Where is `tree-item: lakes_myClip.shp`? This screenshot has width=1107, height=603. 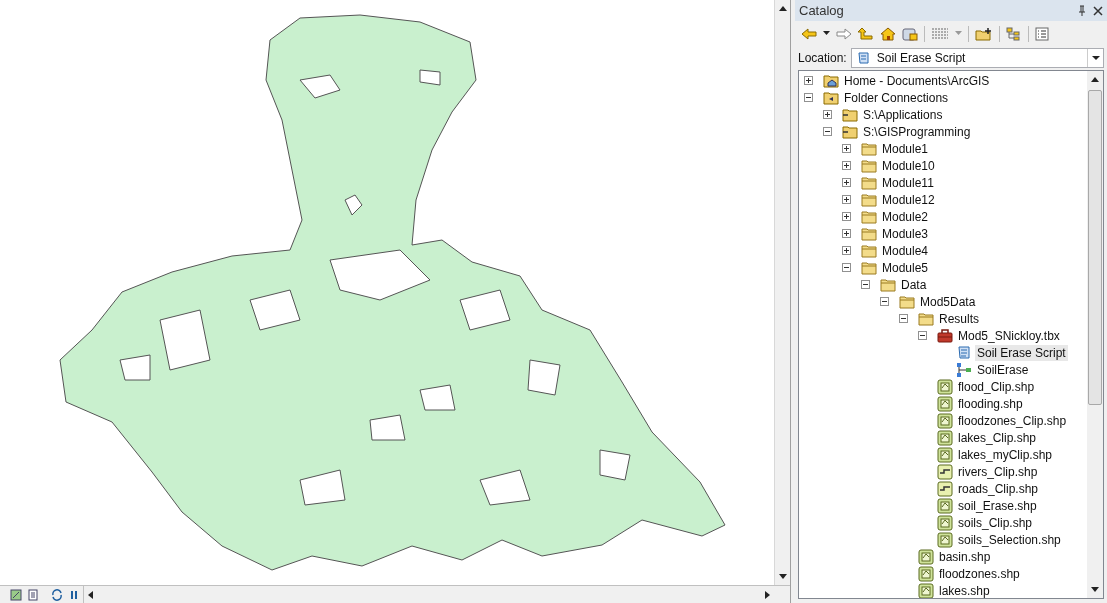 tree-item: lakes_myClip.shp is located at coordinates (1005, 454).